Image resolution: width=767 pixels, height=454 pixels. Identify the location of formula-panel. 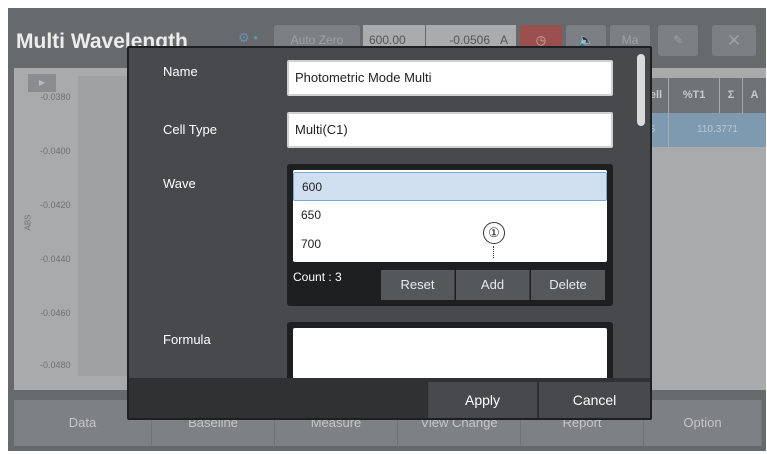
(450, 350).